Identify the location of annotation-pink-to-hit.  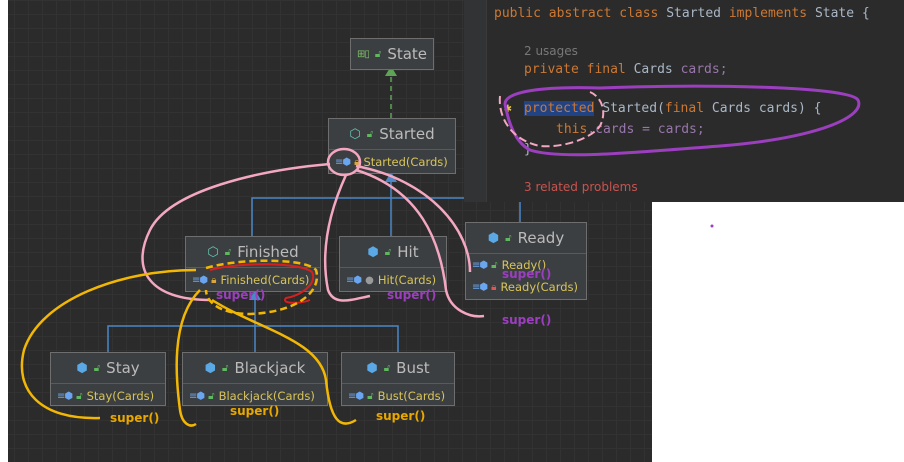
(347, 238).